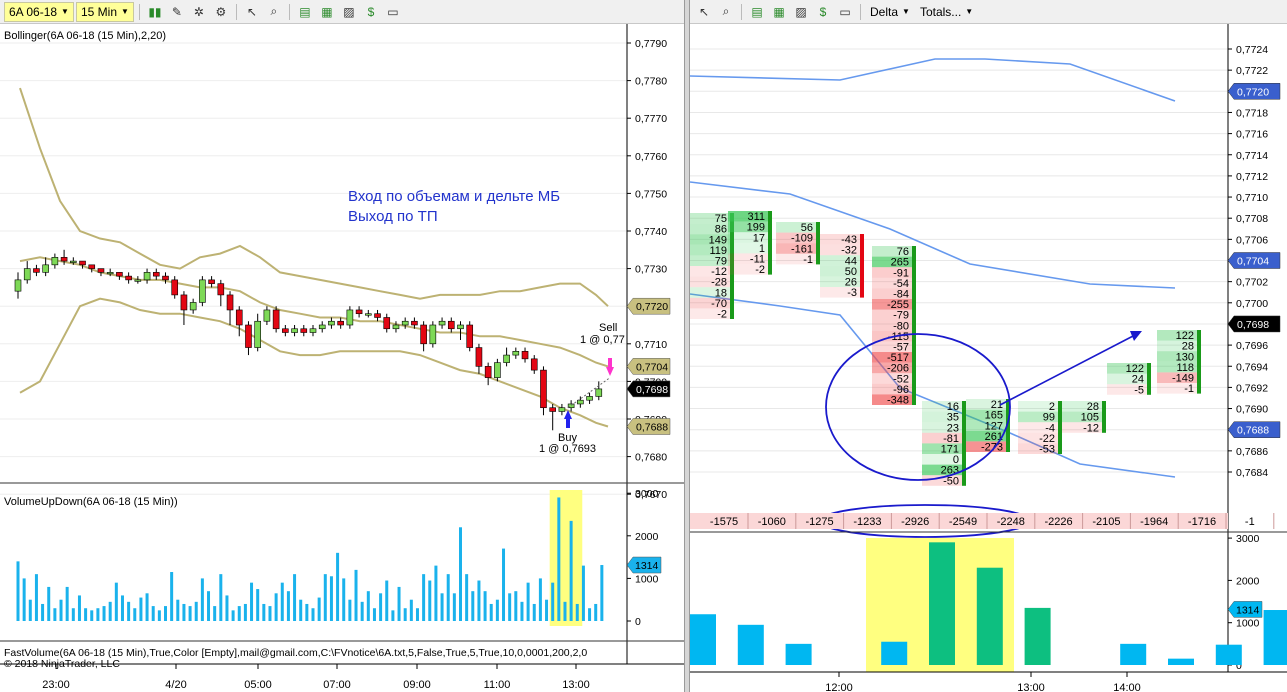  What do you see at coordinates (651, 157) in the screenshot?
I see `price-tick-label: 0,7760` at bounding box center [651, 157].